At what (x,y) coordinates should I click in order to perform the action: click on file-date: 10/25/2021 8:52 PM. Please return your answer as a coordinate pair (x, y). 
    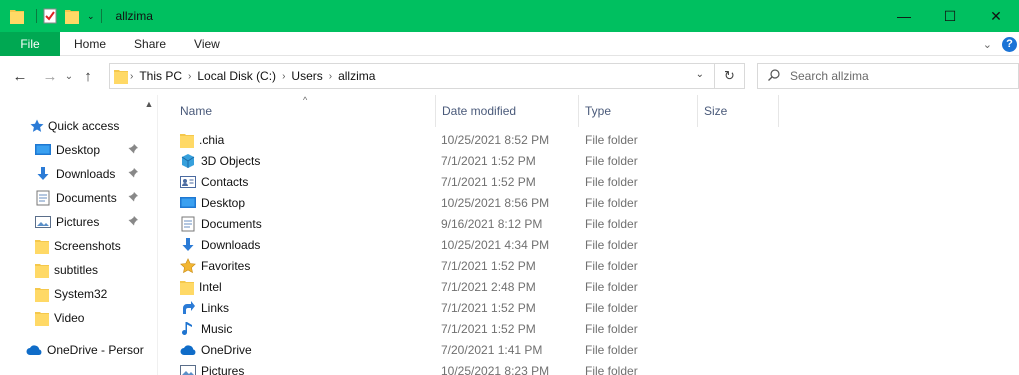
    Looking at the image, I should click on (495, 139).